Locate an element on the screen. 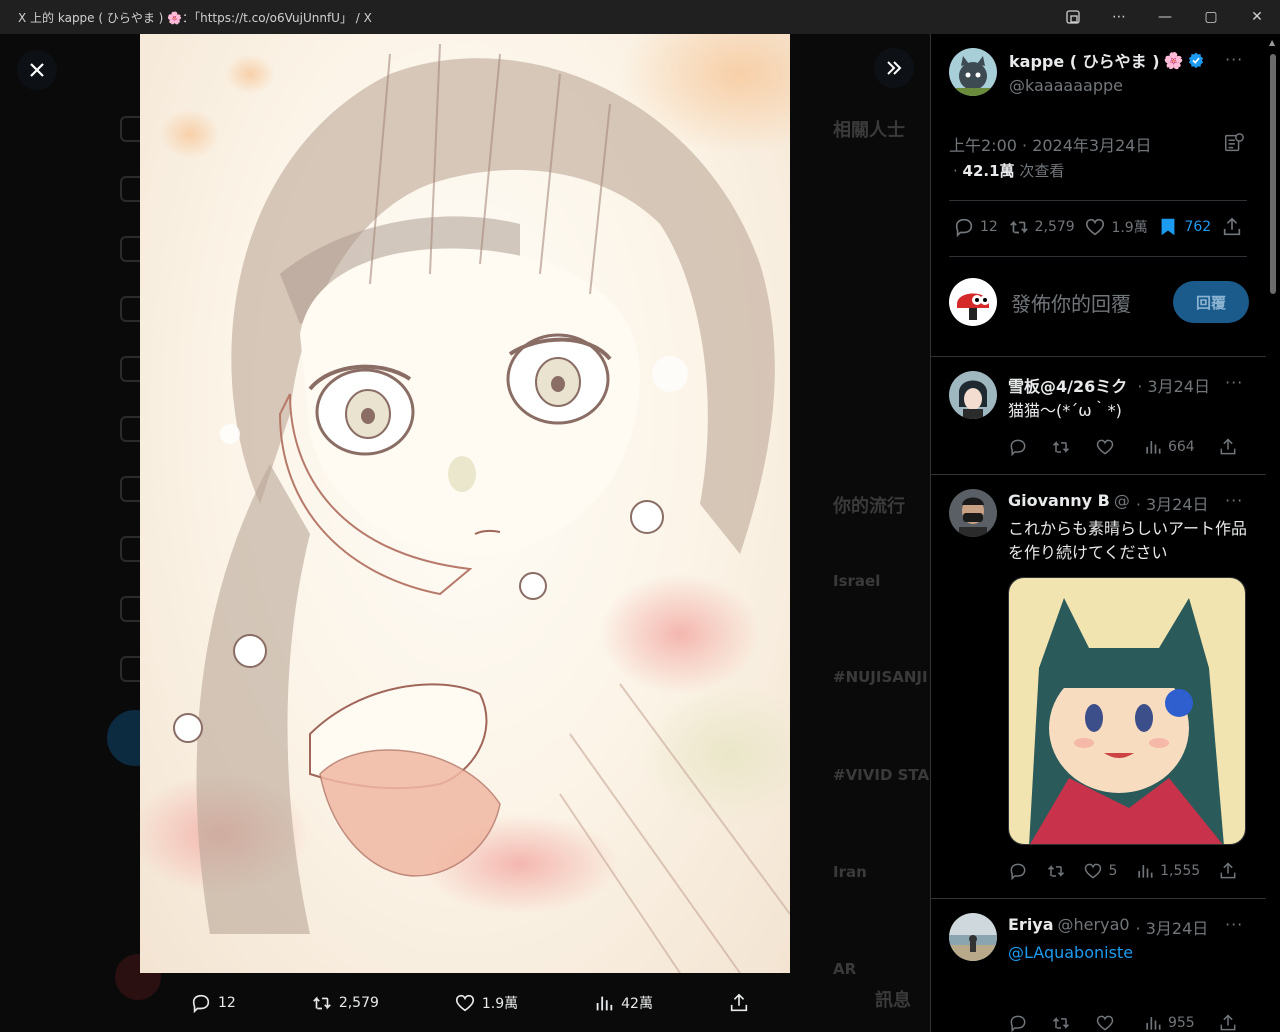 Image resolution: width=1280 pixels, height=1032 pixels. like-button: 1.9萬 is located at coordinates (1116, 227).